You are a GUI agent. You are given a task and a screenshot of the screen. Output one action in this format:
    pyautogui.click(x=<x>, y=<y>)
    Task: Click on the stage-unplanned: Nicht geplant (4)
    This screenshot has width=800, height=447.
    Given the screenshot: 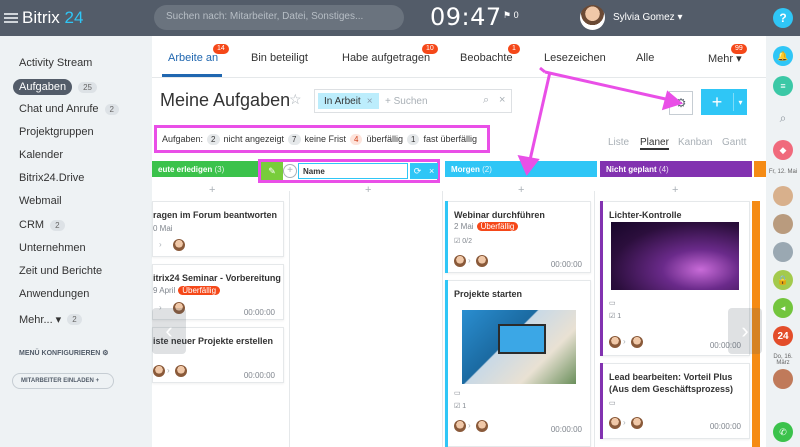 What is the action you would take?
    pyautogui.click(x=676, y=169)
    